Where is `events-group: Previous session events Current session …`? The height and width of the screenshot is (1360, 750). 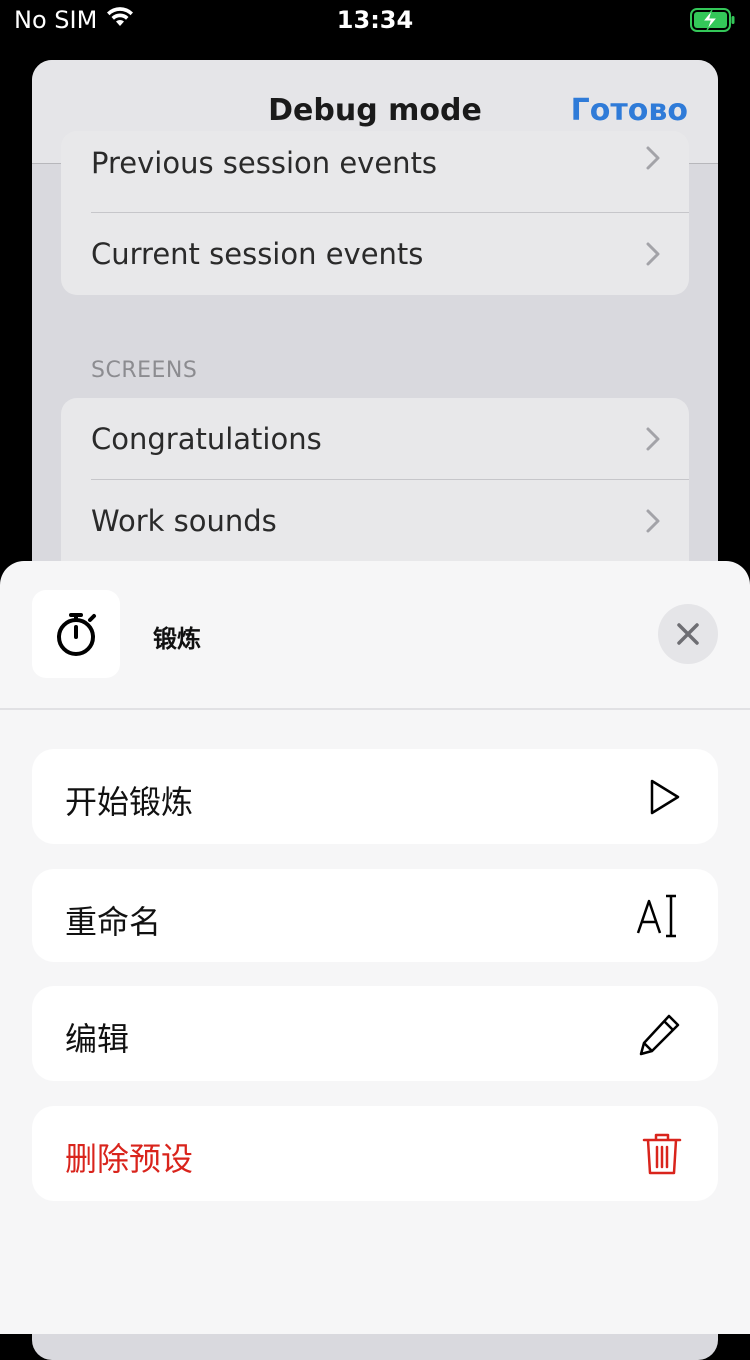 events-group: Previous session events Current session … is located at coordinates (375, 213).